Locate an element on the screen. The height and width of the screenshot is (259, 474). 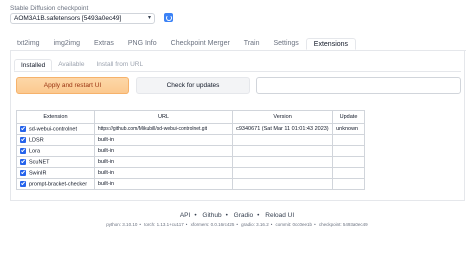
extension-name: sd-webui-controlnet is located at coordinates (53, 129).